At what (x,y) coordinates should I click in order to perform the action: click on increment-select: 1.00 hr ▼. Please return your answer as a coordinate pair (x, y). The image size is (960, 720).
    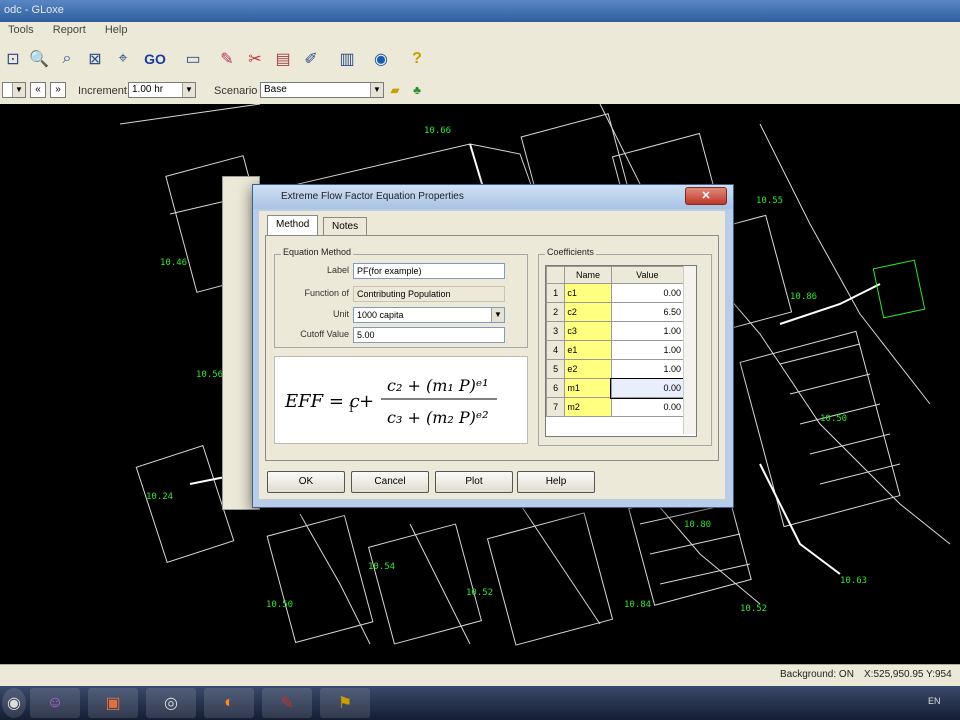
    Looking at the image, I should click on (162, 90).